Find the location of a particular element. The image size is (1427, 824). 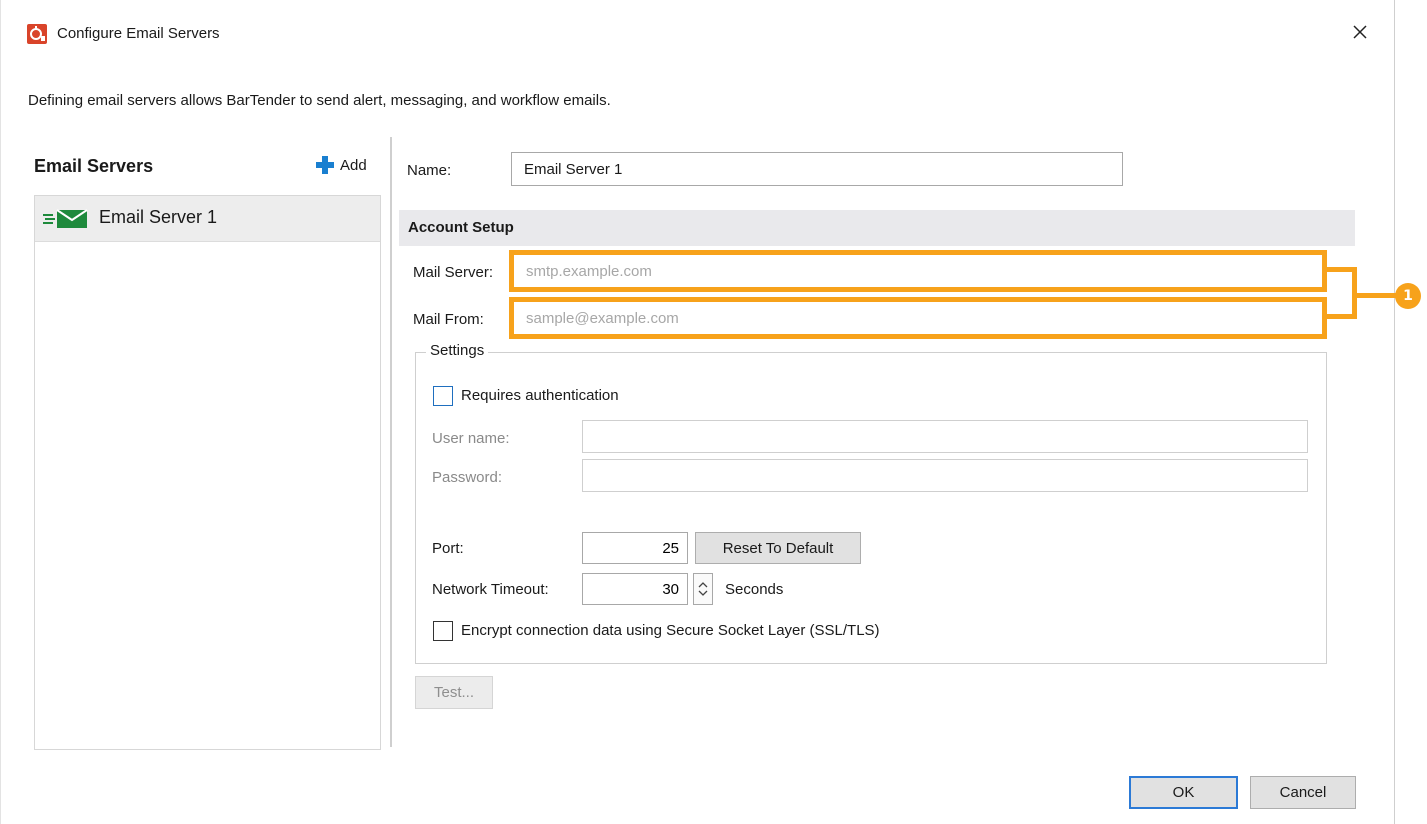

list-item-email-server-1: Email Server 1 is located at coordinates (207, 219).